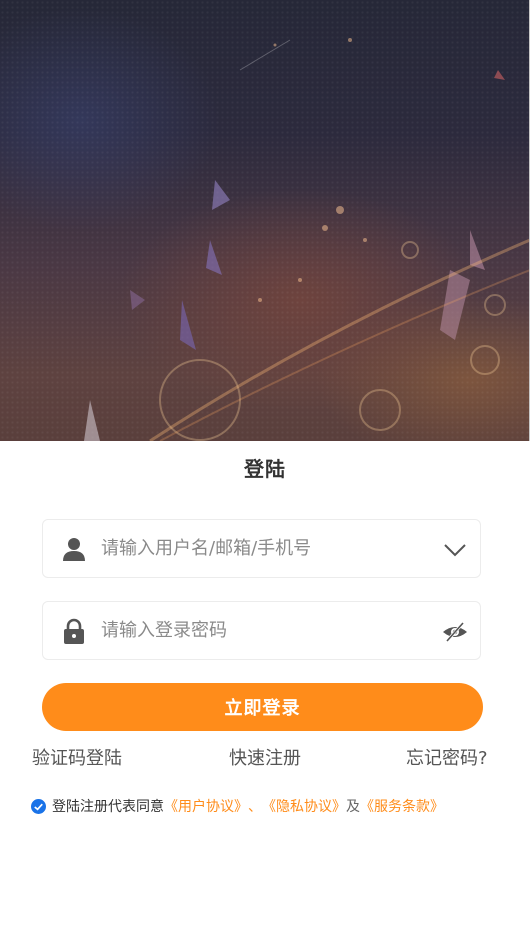  I want to click on username-input, so click(261, 548).